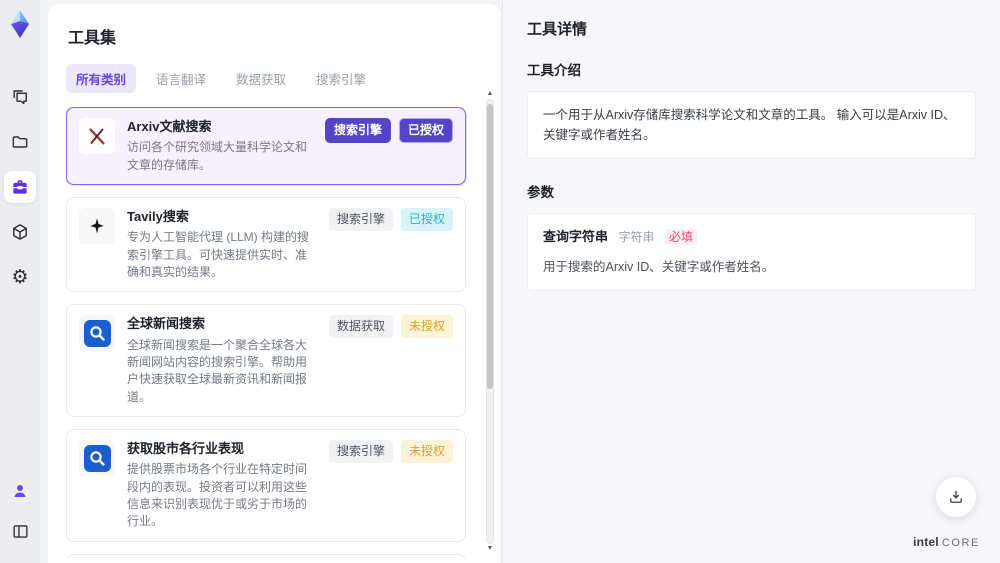  I want to click on intel-core-logo: intel core, so click(946, 542).